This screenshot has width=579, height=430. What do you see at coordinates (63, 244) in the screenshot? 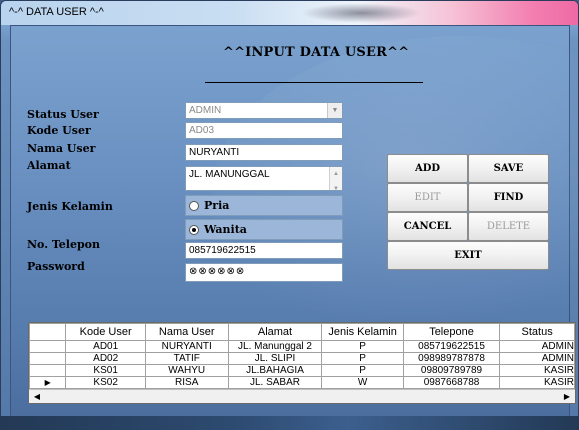
I see `label-no-telepon: No. Telepon` at bounding box center [63, 244].